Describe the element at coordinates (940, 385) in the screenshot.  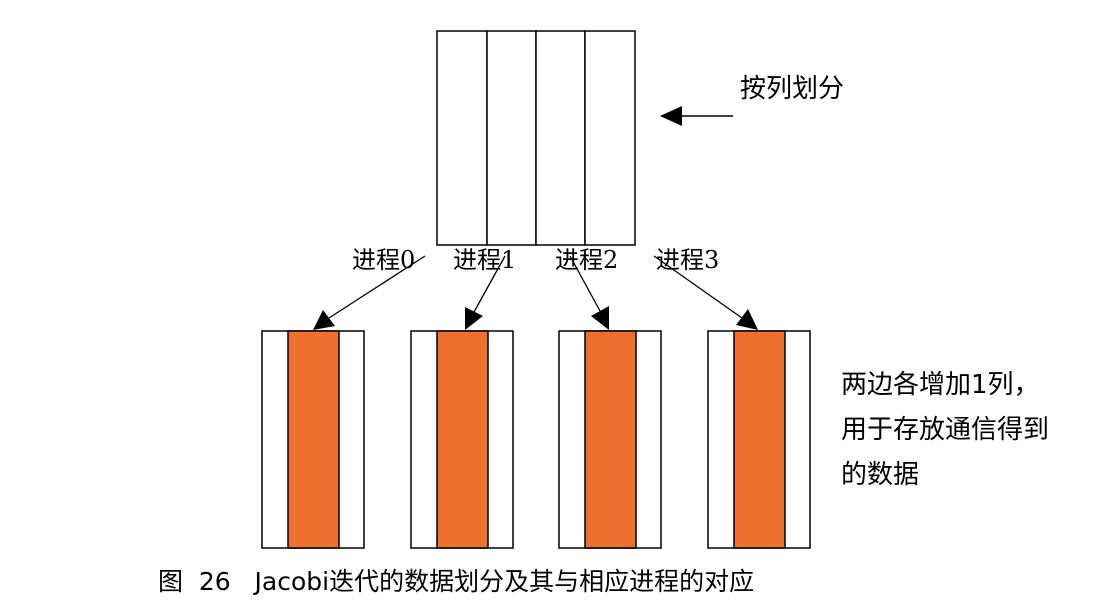
I see `note-line-1: 两边各增加1列，` at that location.